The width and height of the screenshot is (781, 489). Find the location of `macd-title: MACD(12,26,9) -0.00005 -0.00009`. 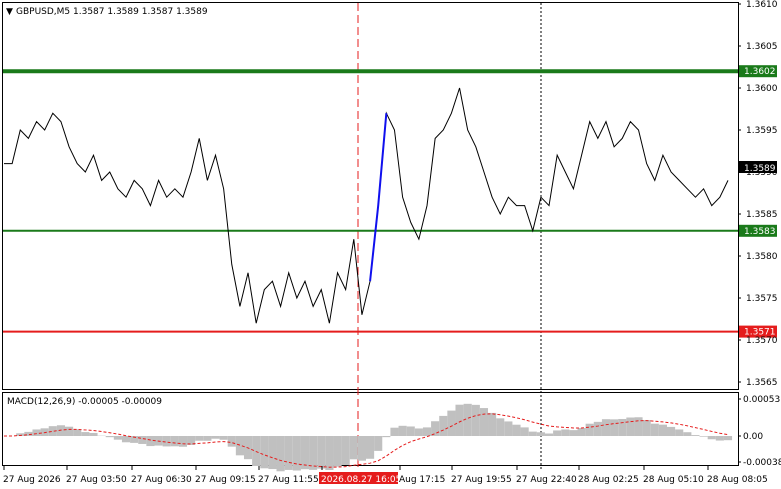

macd-title: MACD(12,26,9) -0.00005 -0.00009 is located at coordinates (84, 402).